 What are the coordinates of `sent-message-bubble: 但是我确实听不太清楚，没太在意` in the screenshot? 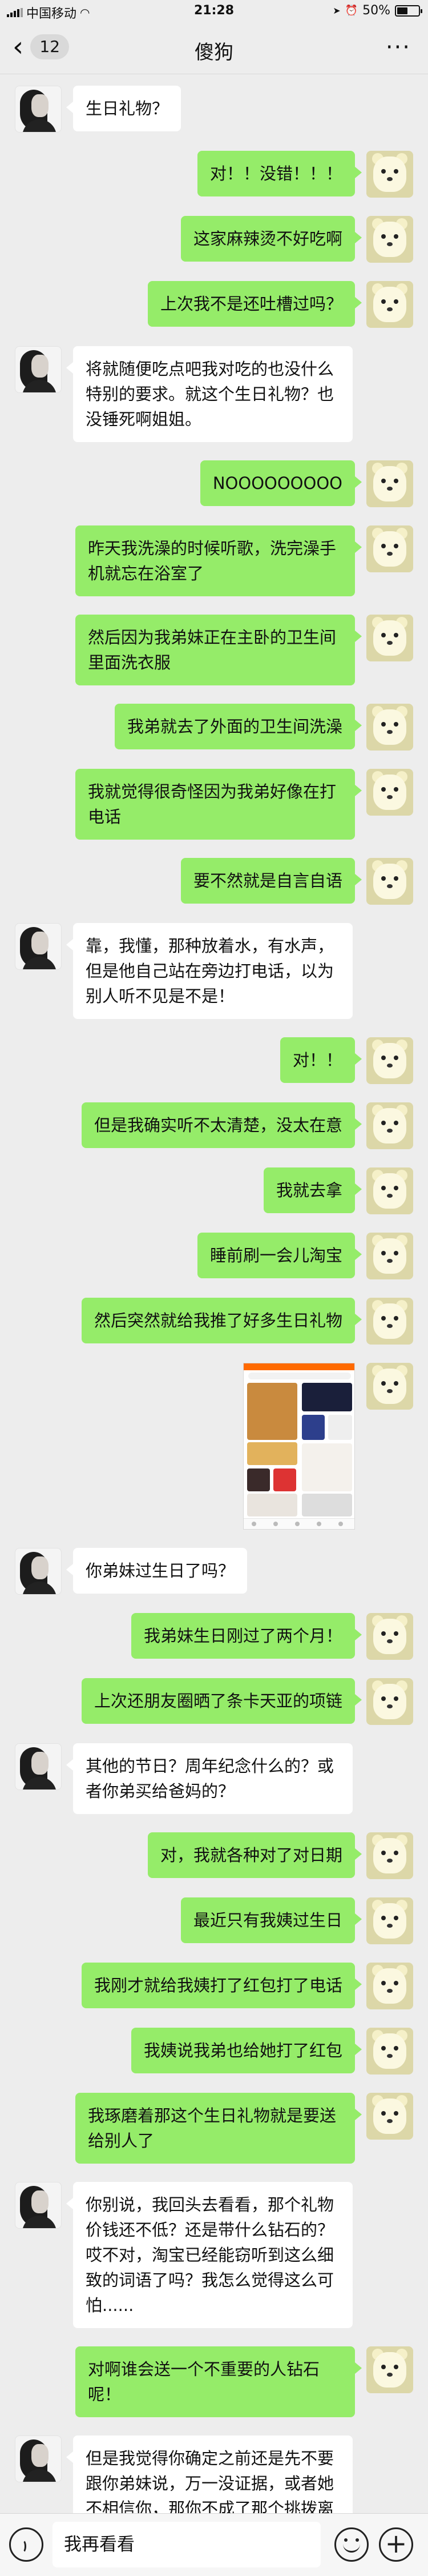 It's located at (221, 1125).